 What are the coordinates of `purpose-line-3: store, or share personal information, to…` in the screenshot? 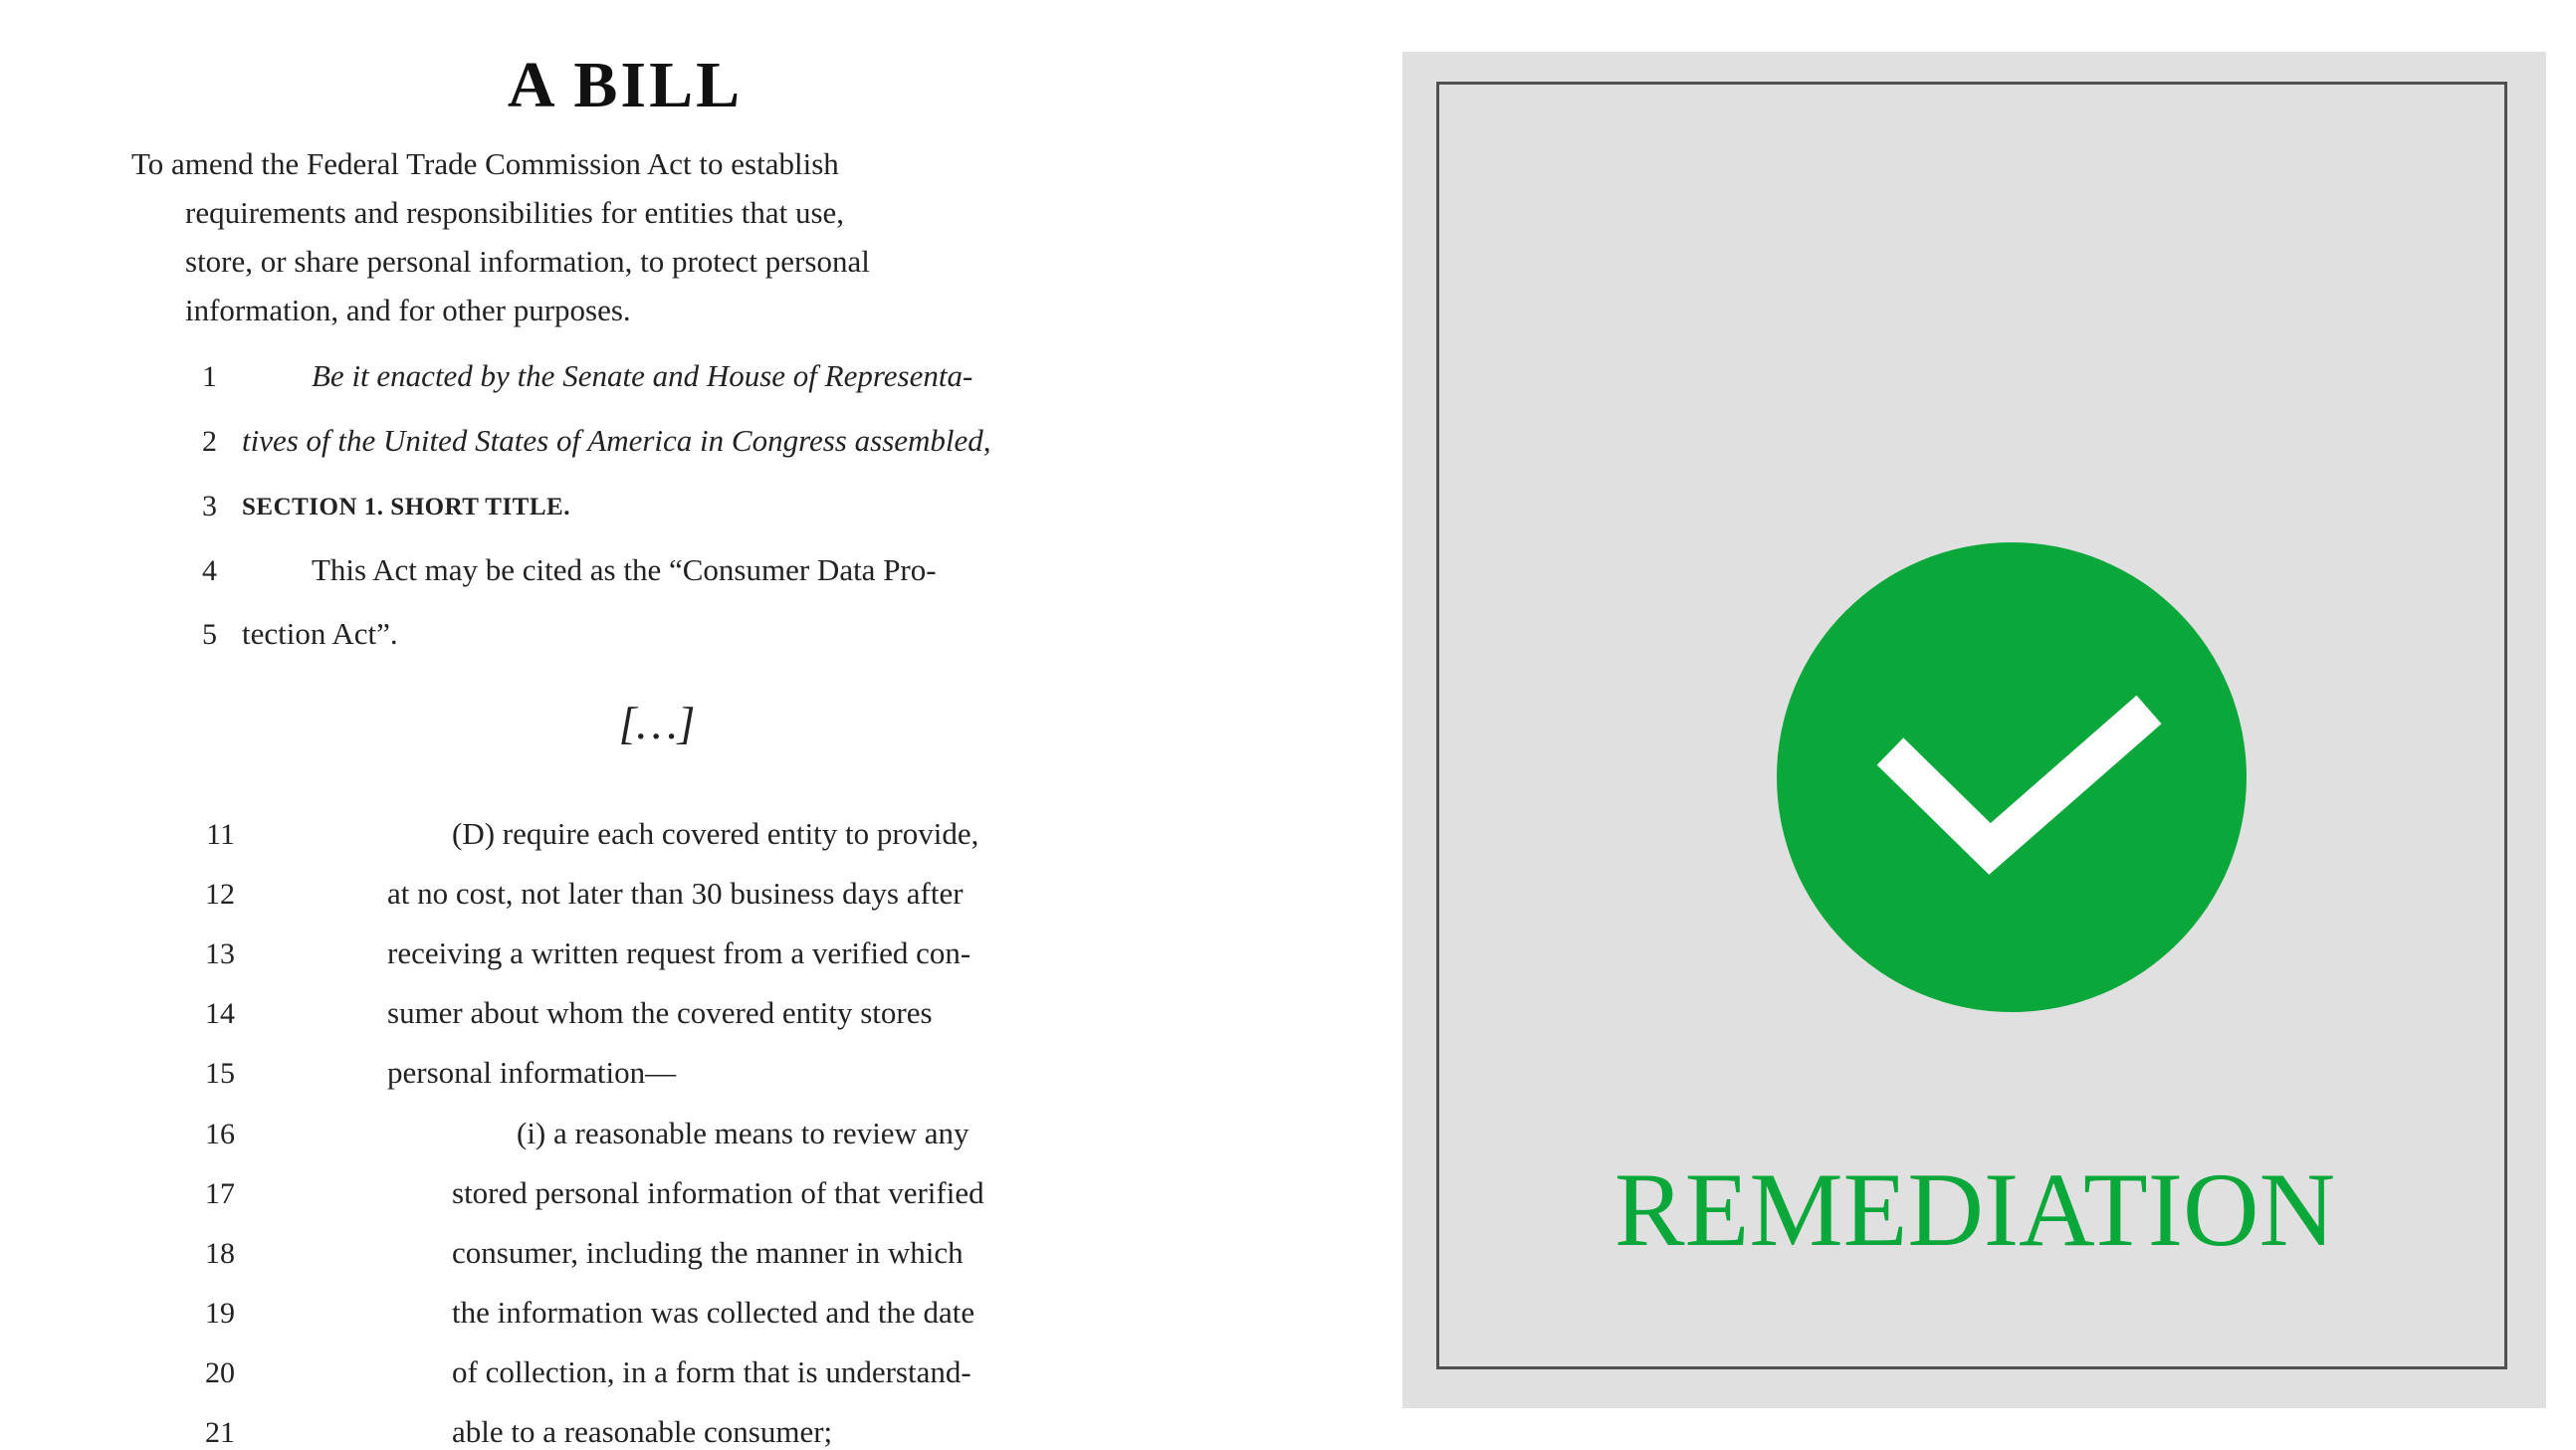 It's located at (527, 261).